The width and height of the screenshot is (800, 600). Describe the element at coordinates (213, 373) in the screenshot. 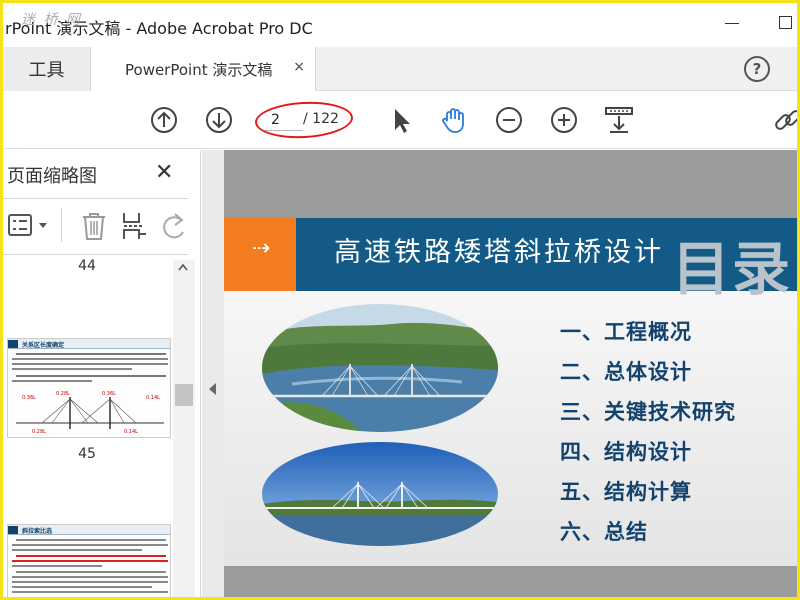

I see `panel-collapse-handle` at that location.